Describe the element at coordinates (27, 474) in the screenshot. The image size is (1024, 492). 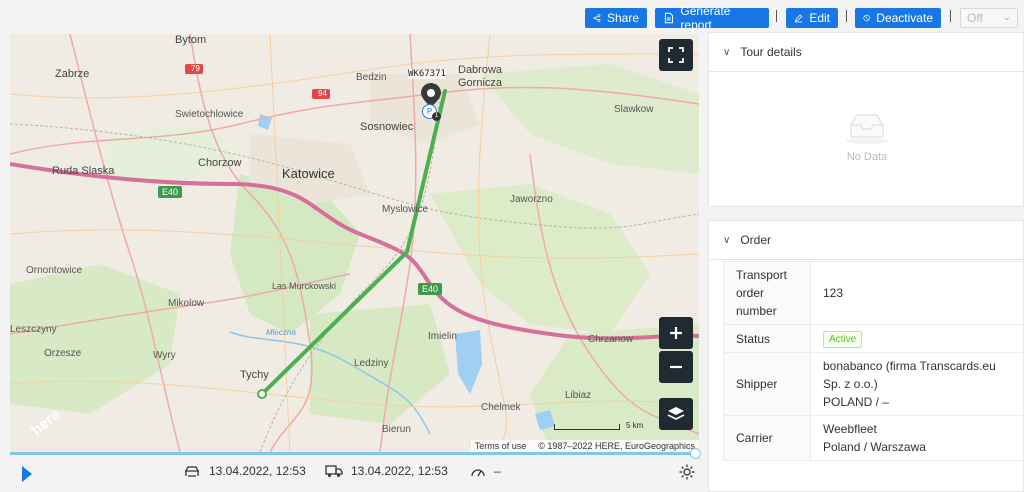
I see `play-button` at that location.